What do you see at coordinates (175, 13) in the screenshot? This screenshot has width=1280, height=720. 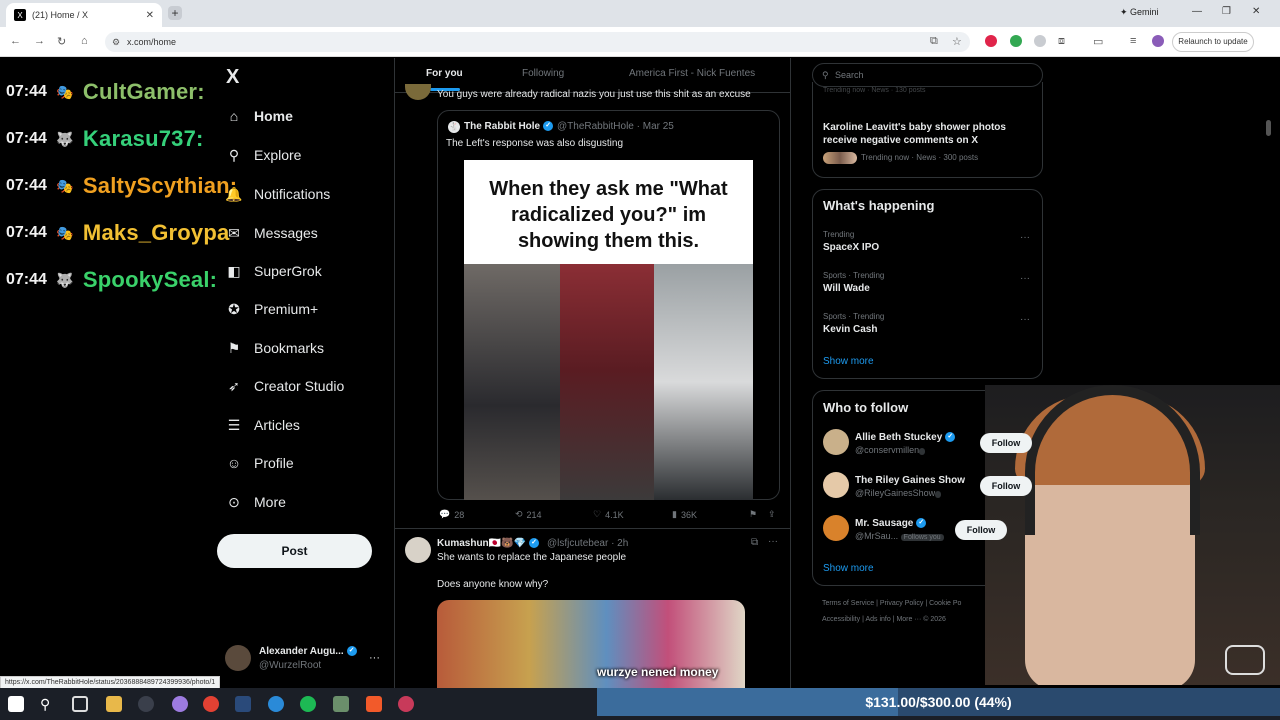 I see `new-tab-button: +` at bounding box center [175, 13].